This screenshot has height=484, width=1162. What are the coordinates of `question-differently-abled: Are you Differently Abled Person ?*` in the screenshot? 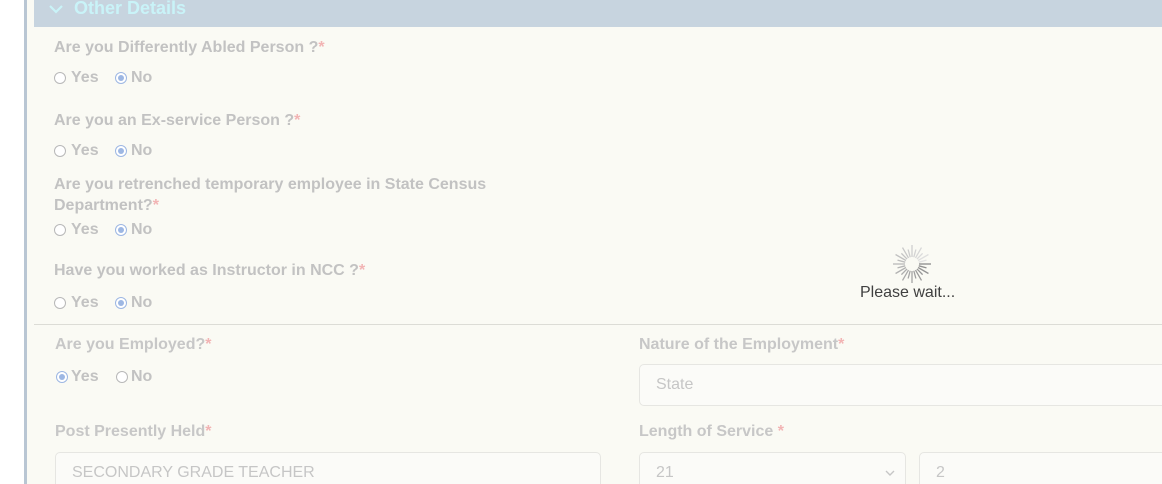 It's located at (189, 47).